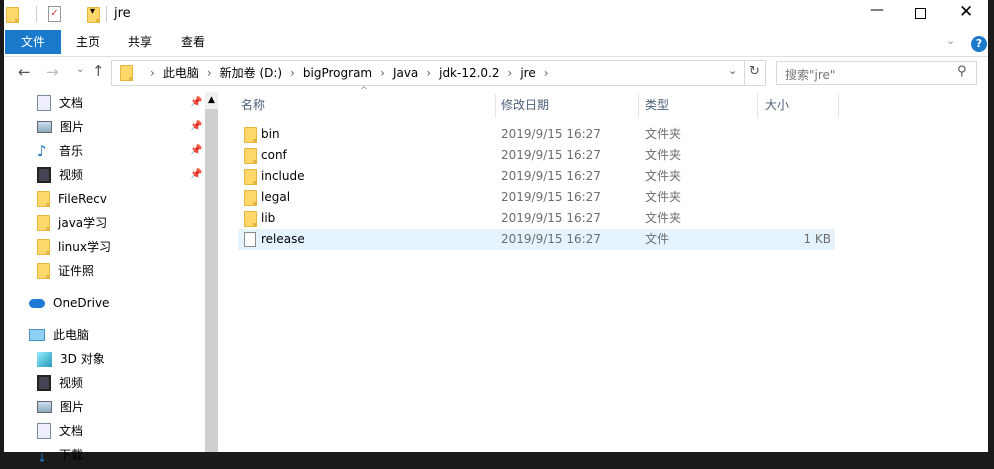 This screenshot has height=469, width=994. What do you see at coordinates (71, 359) in the screenshot?
I see `nav-item-3d: 3D 对象` at bounding box center [71, 359].